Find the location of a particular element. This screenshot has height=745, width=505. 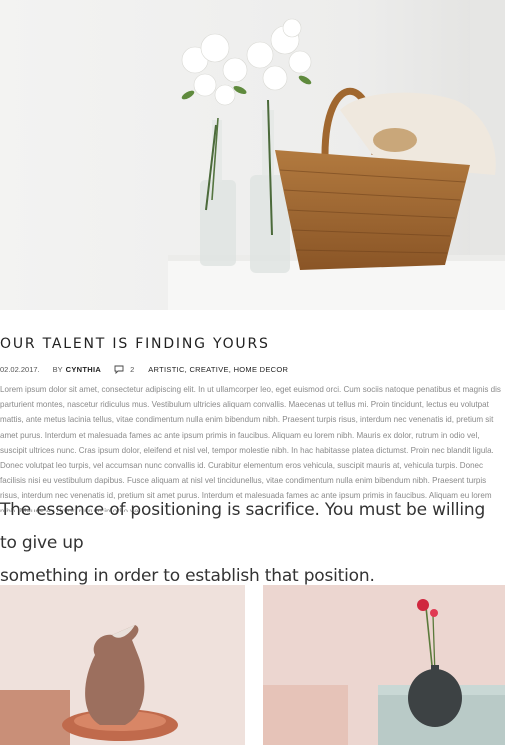

comments-count: 2 is located at coordinates (132, 369).